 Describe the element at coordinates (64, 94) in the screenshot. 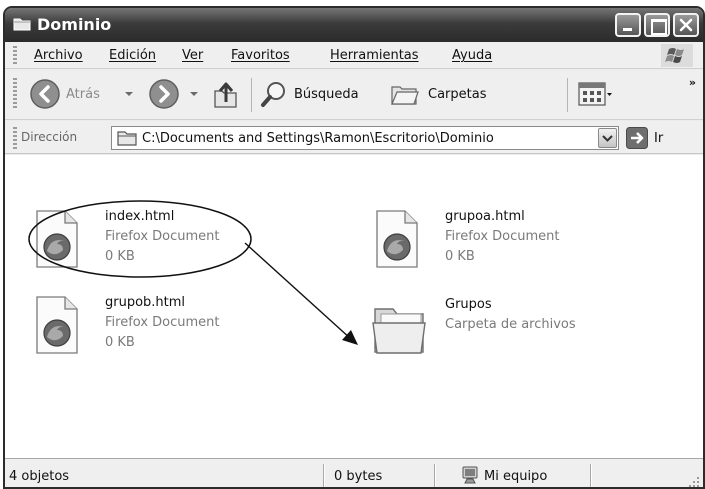

I see `back-button: Atrás` at that location.